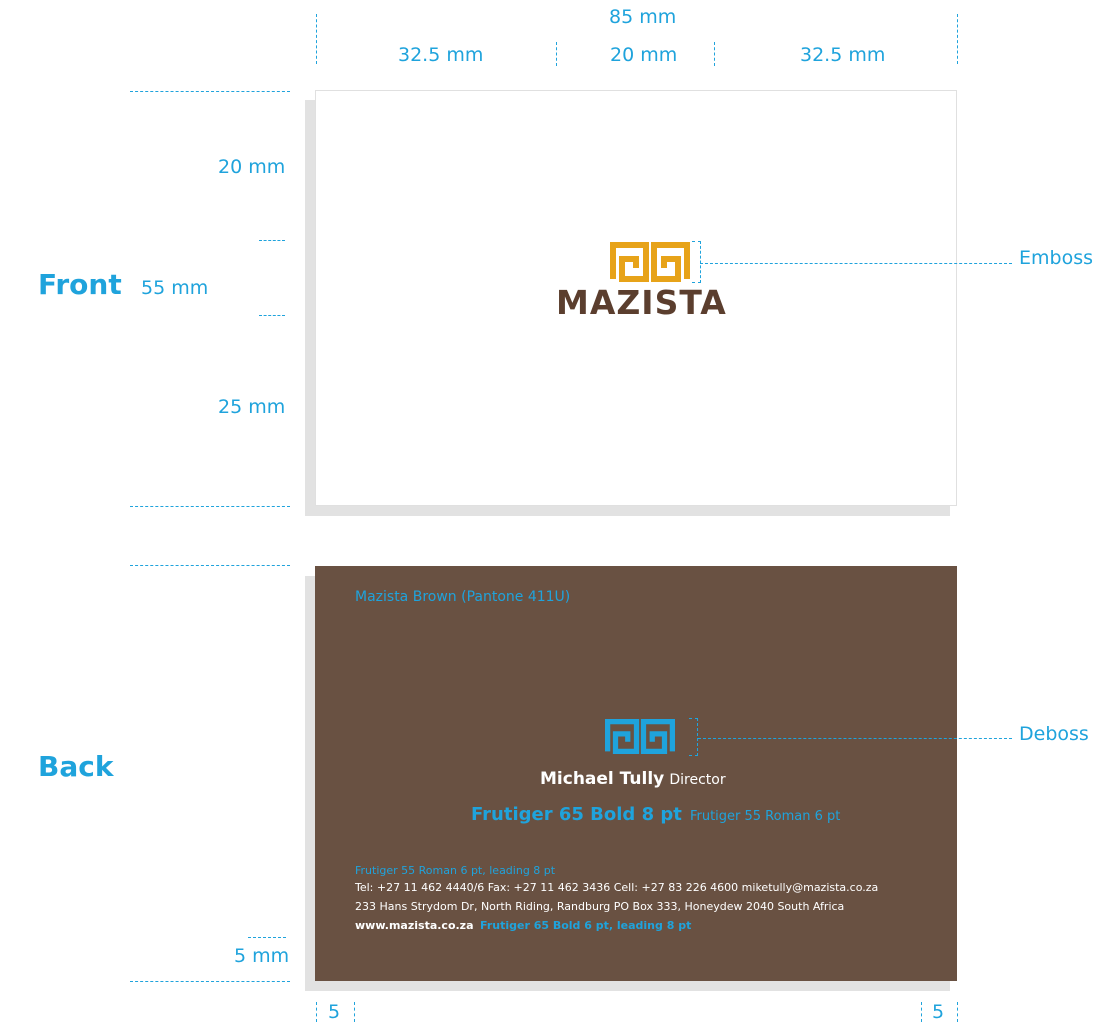  What do you see at coordinates (643, 17) in the screenshot?
I see `dim-total-width: 85 mm` at bounding box center [643, 17].